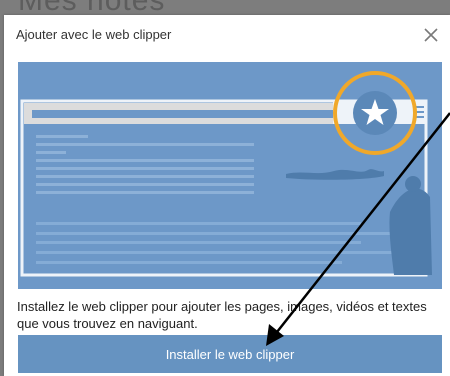 Image resolution: width=450 pixels, height=376 pixels. I want to click on install-web-clipper-button: Installer le web clipper, so click(230, 354).